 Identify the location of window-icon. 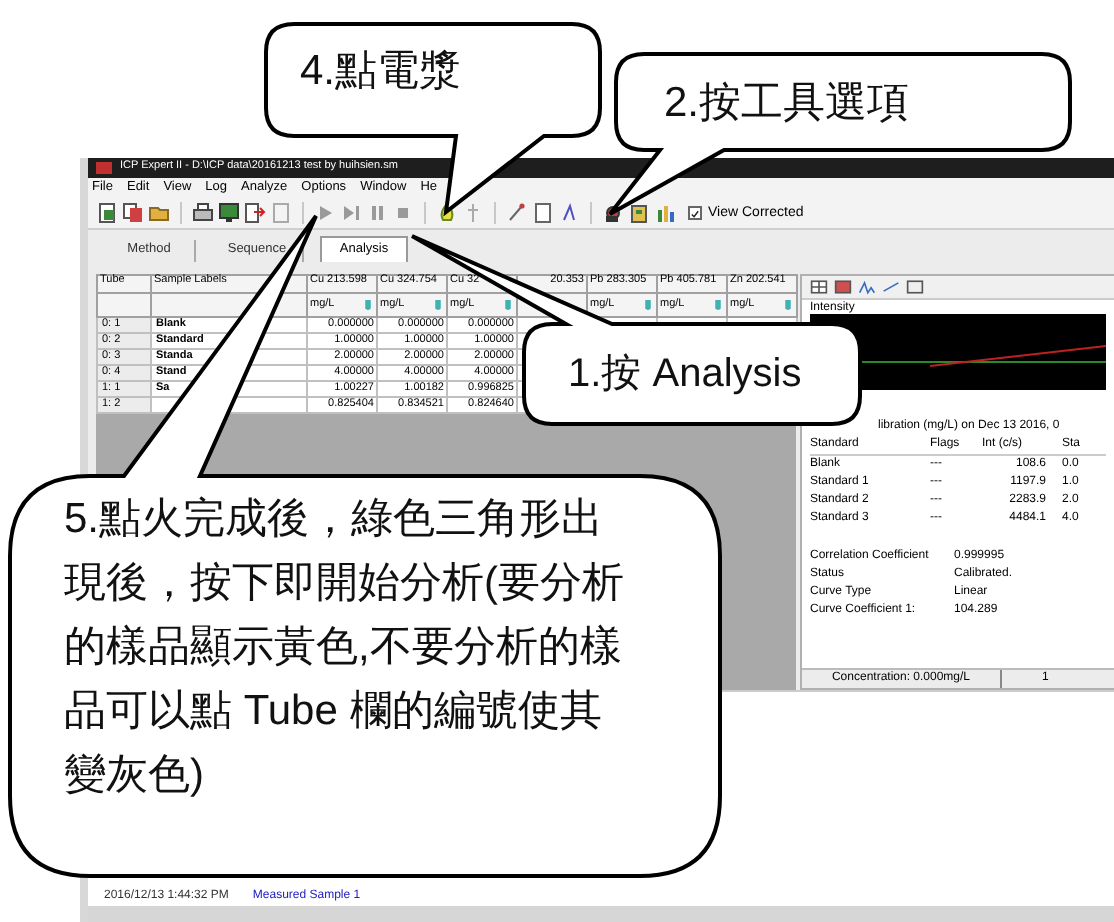
(915, 287).